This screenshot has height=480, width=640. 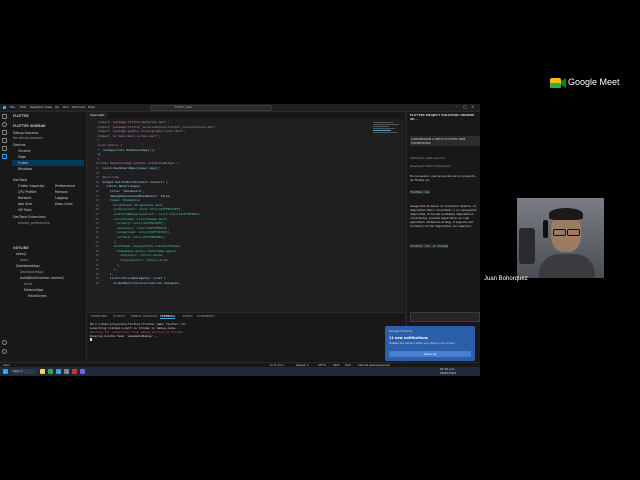 What do you see at coordinates (37, 107) in the screenshot?
I see `menu-selection: Selection` at bounding box center [37, 107].